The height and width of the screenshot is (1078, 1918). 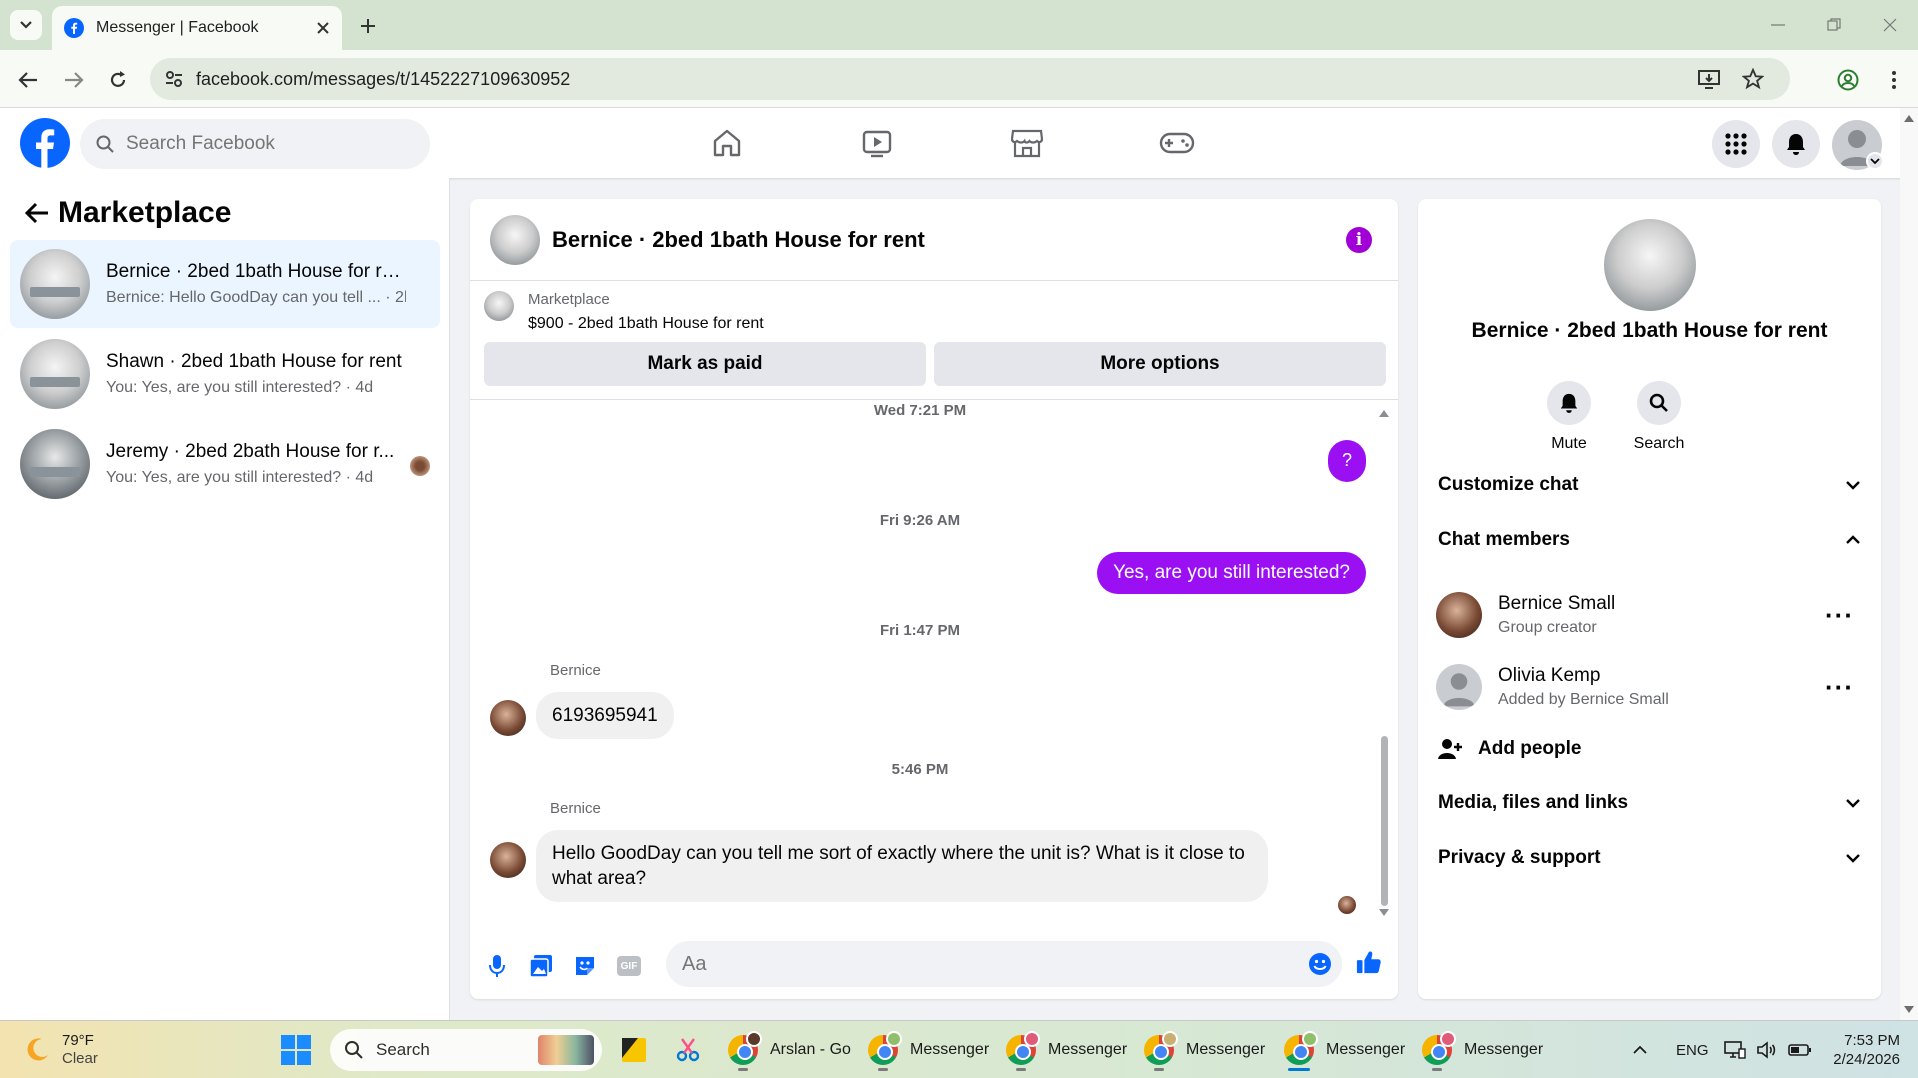 What do you see at coordinates (629, 966) in the screenshot?
I see `gif-button: GIF` at bounding box center [629, 966].